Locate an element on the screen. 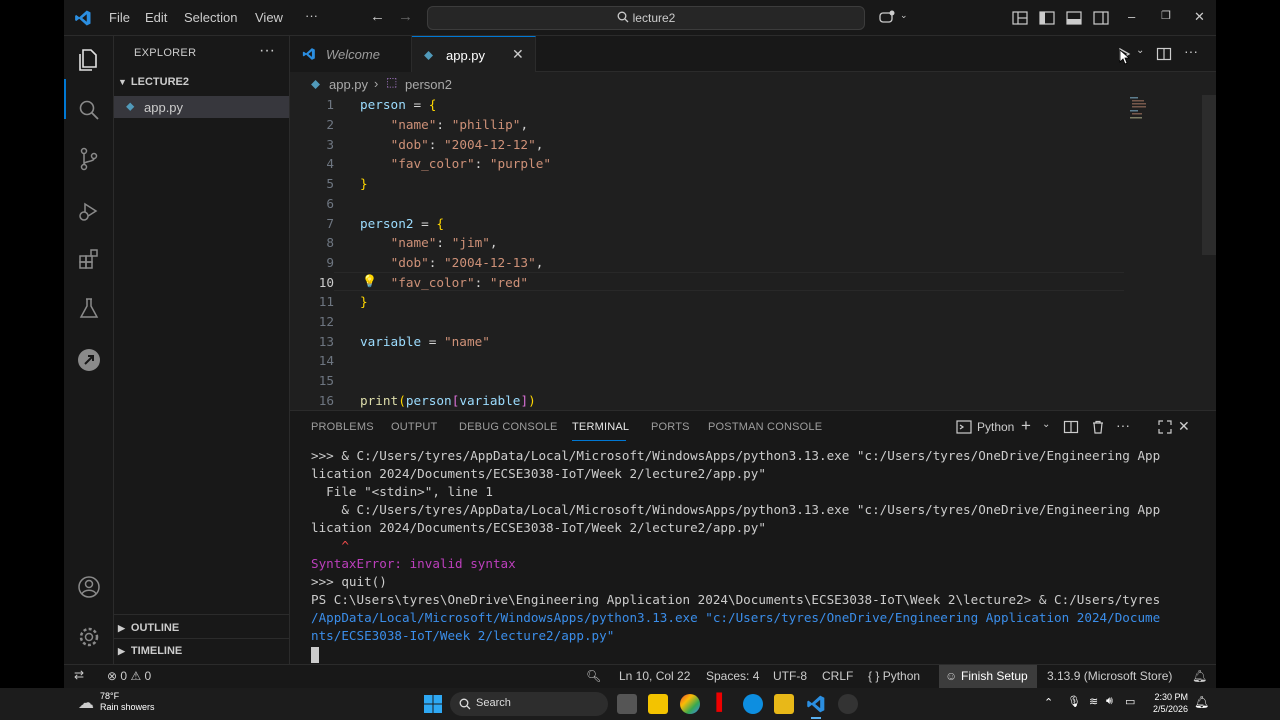 This screenshot has height=720, width=1280. indentation: Spaces: 4 is located at coordinates (732, 676).